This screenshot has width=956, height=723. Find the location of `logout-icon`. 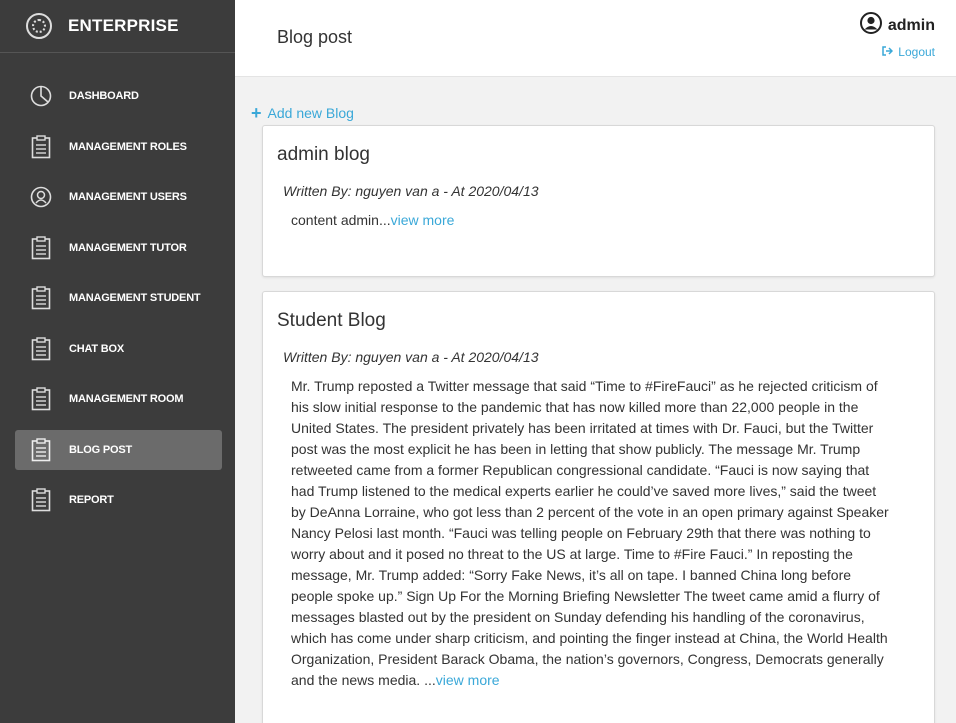

logout-icon is located at coordinates (888, 52).